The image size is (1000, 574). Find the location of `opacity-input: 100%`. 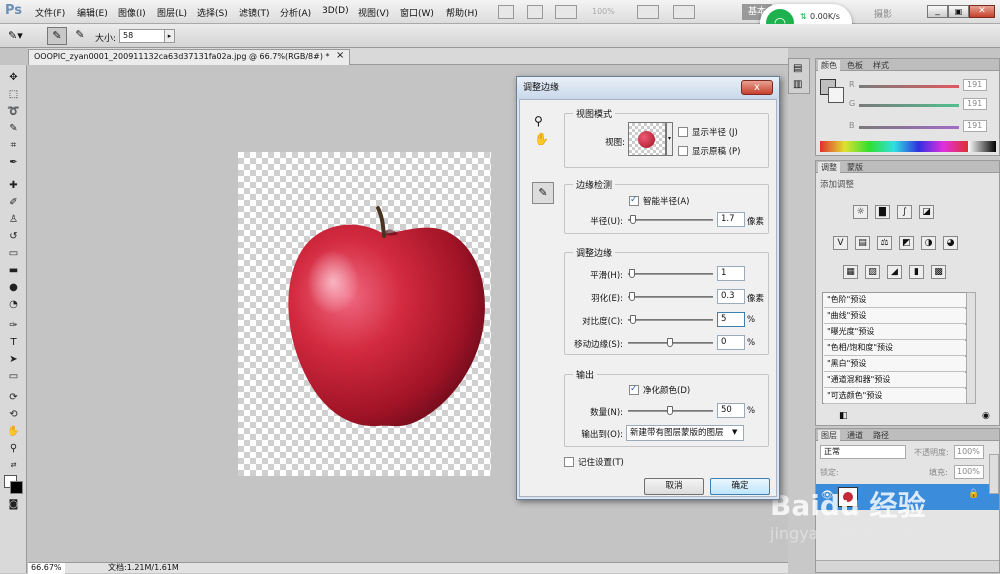

opacity-input: 100% is located at coordinates (969, 452).